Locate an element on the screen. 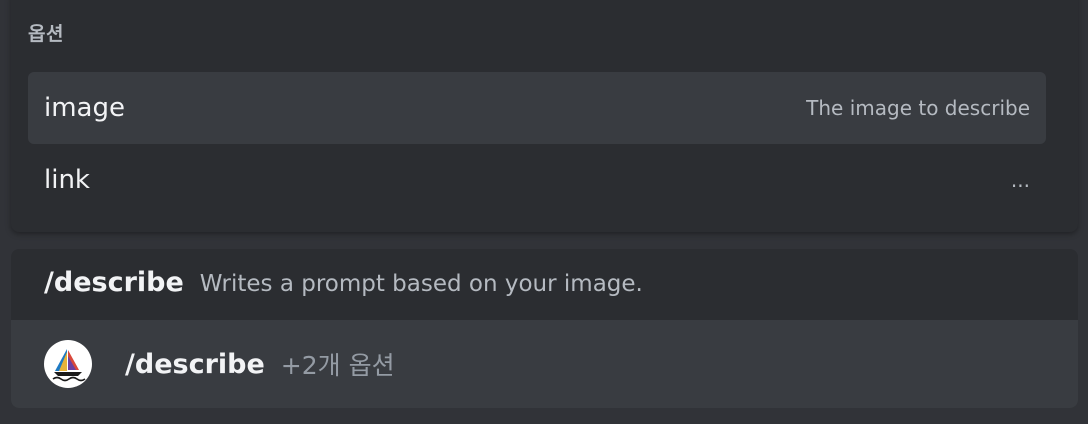  app-avatar is located at coordinates (68, 364).